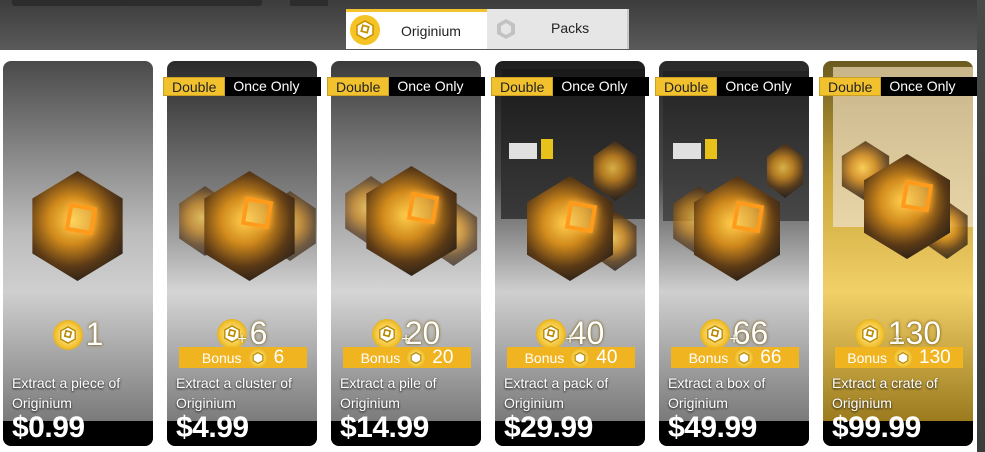 The width and height of the screenshot is (985, 452). I want to click on packs-icon, so click(506, 29).